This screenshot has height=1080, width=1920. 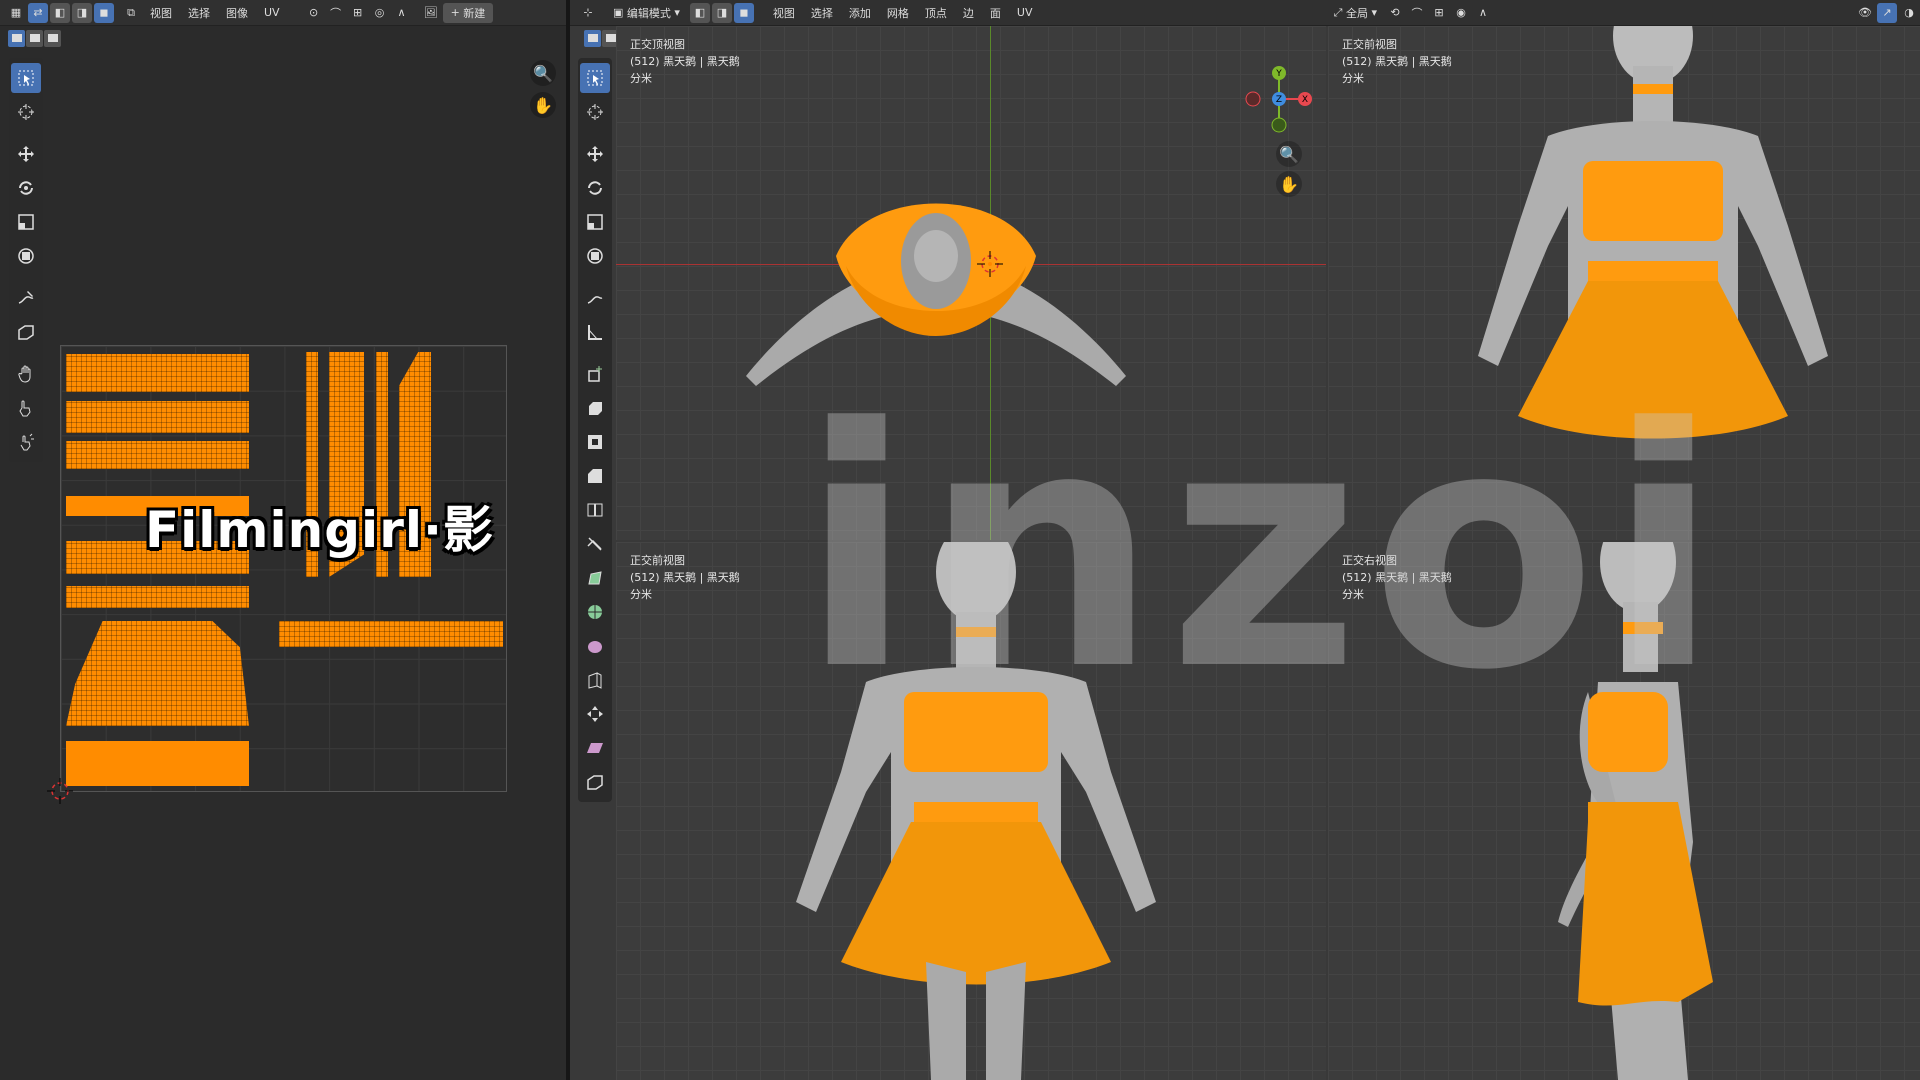 I want to click on uv-island-band, so click(x=391, y=634).